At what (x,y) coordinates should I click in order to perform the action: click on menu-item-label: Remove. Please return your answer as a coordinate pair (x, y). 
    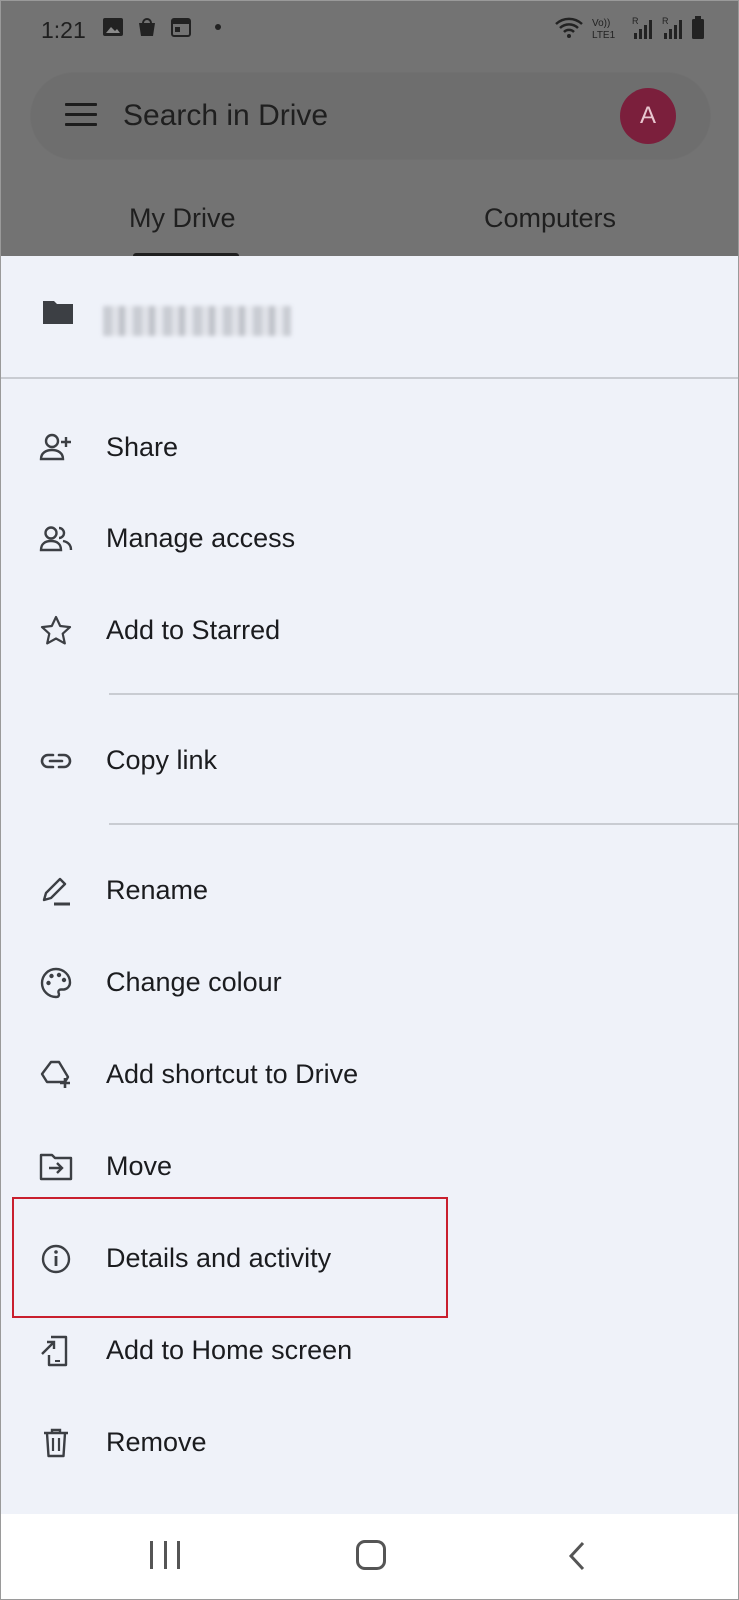
    Looking at the image, I should click on (156, 1442).